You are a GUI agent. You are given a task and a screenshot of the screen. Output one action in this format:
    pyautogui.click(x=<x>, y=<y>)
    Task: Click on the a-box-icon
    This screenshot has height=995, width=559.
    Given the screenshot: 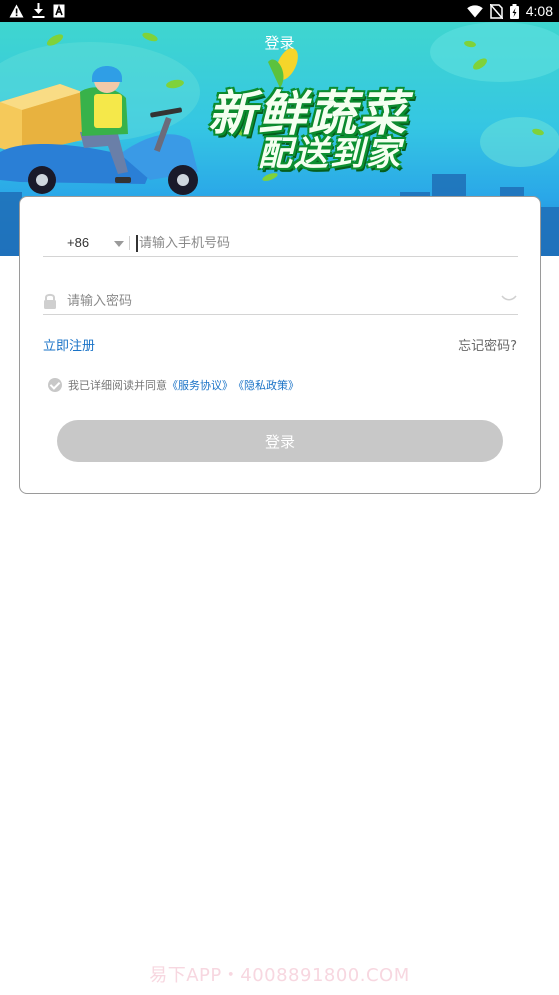 What is the action you would take?
    pyautogui.click(x=59, y=10)
    